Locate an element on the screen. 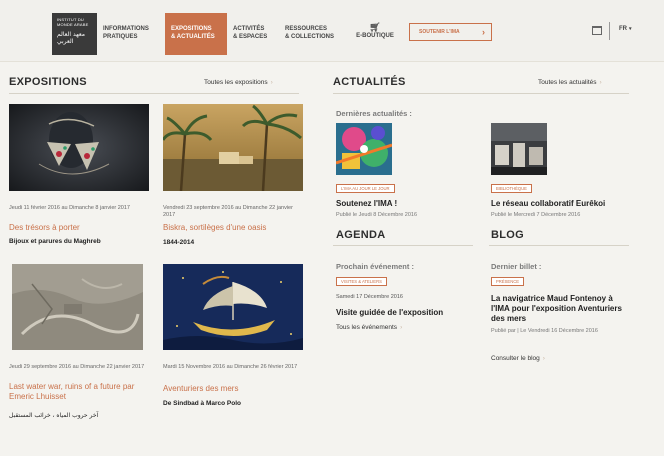 The height and width of the screenshot is (456, 664). language-selector: FR ▾ is located at coordinates (625, 29).